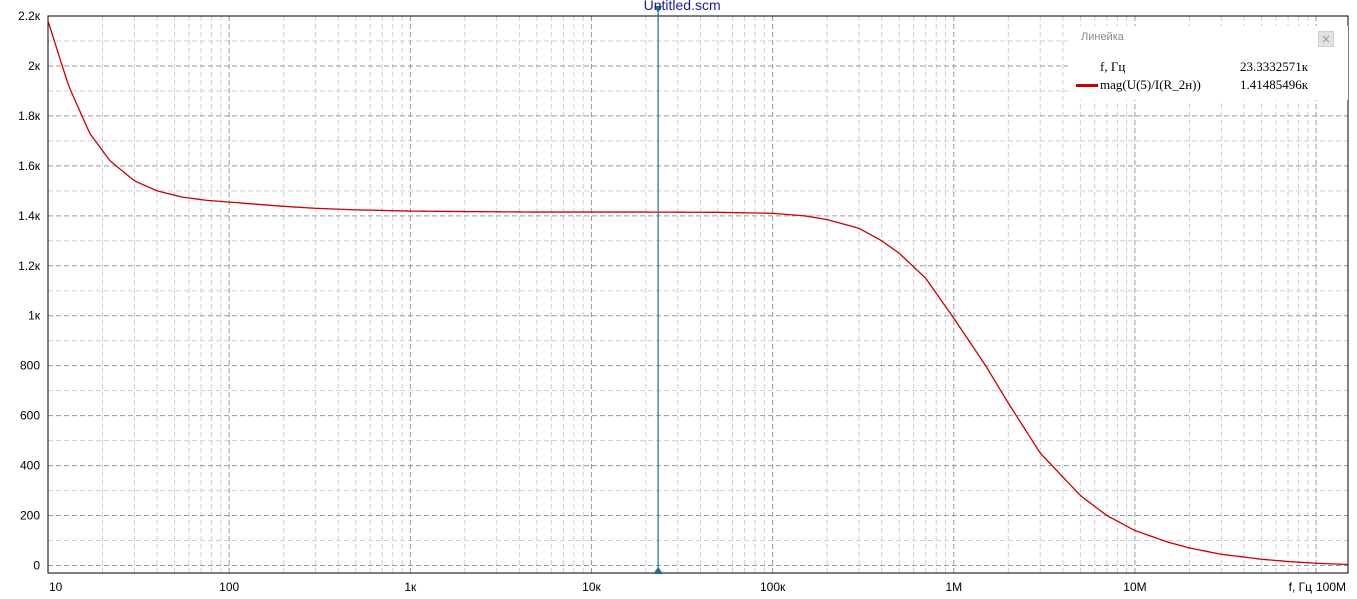  What do you see at coordinates (1274, 84) in the screenshot?
I see `ruler-row-value: 1.41485496к` at bounding box center [1274, 84].